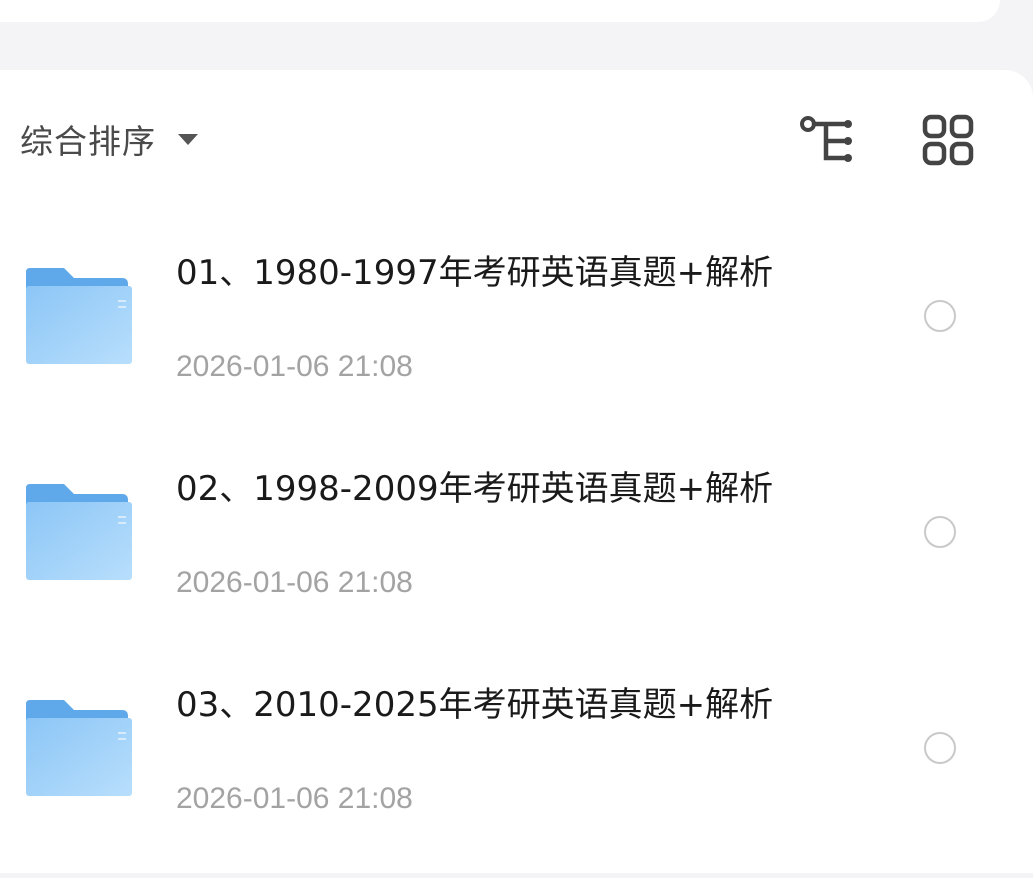 This screenshot has height=878, width=1033. What do you see at coordinates (88, 141) in the screenshot?
I see `sort-label: 综合排序` at bounding box center [88, 141].